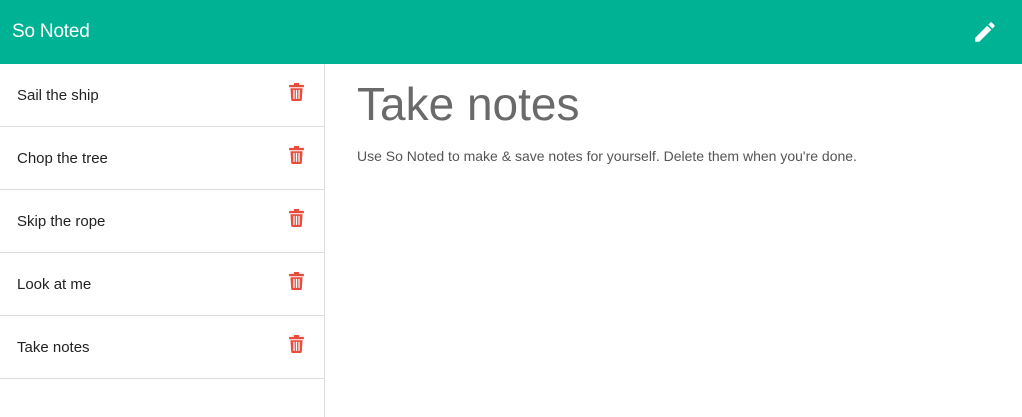  What do you see at coordinates (162, 158) in the screenshot?
I see `note-list-item: Chop the tree` at bounding box center [162, 158].